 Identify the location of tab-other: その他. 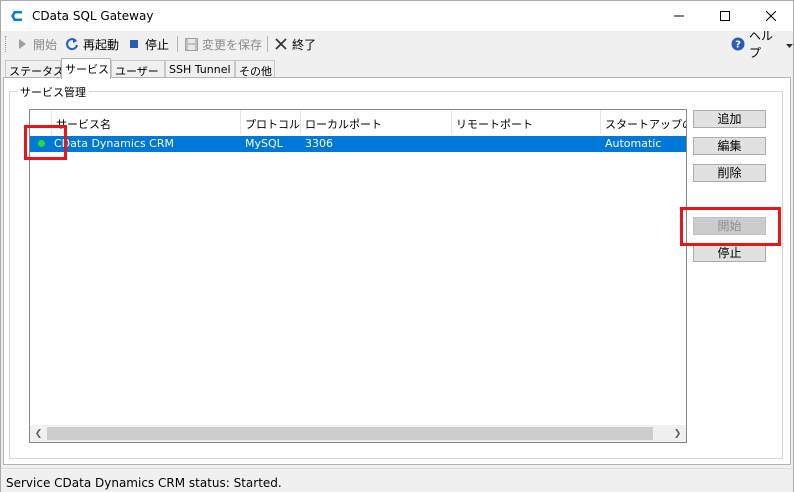
(255, 69).